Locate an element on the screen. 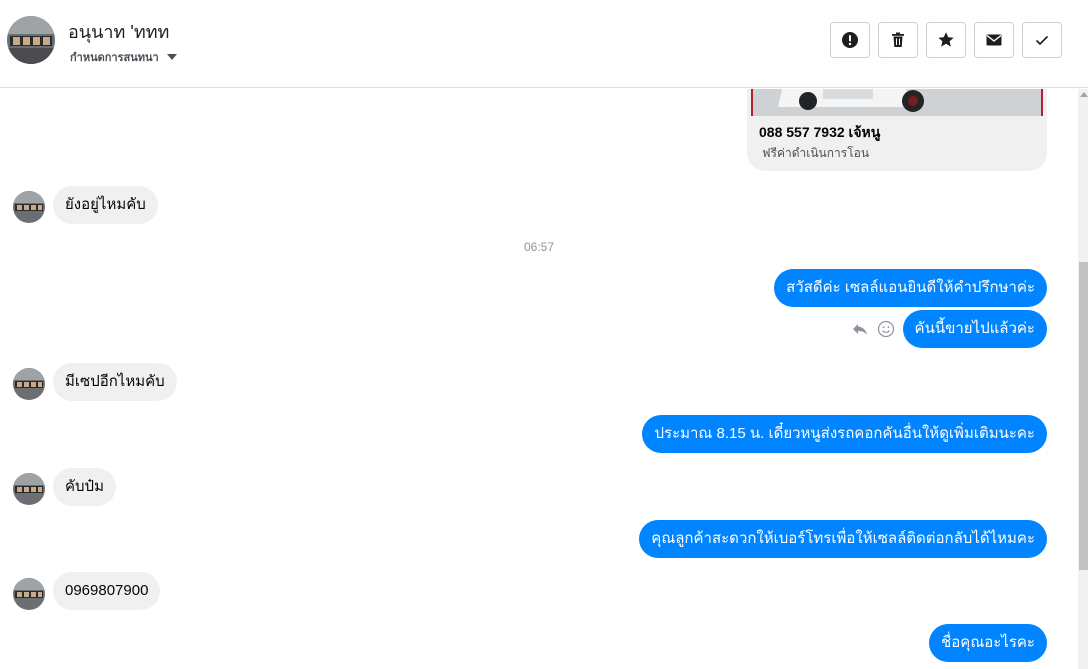 The height and width of the screenshot is (669, 1088). listing-title: 088 557 7932 เจ้หนู is located at coordinates (820, 132).